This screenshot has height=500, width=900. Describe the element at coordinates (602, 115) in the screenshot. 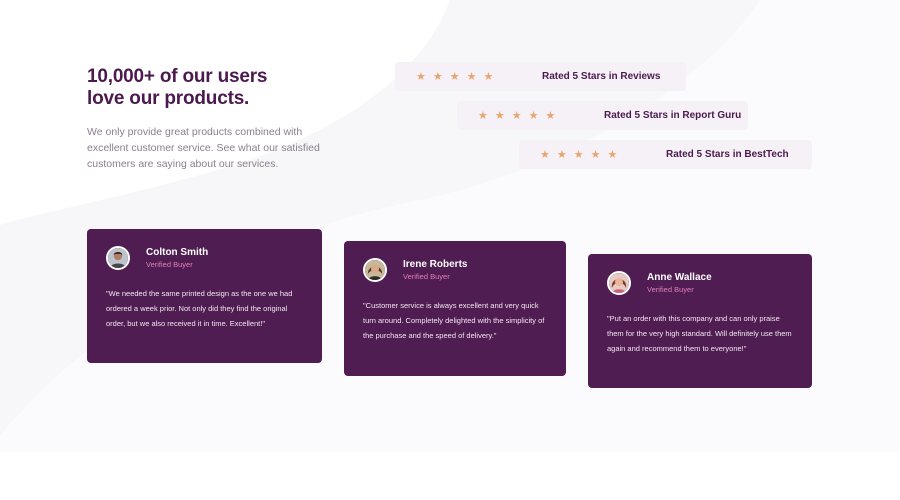

I see `rating-report-guru: ★ ★ ★ ★ ★ Rated 5 Stars in Report Guru` at that location.